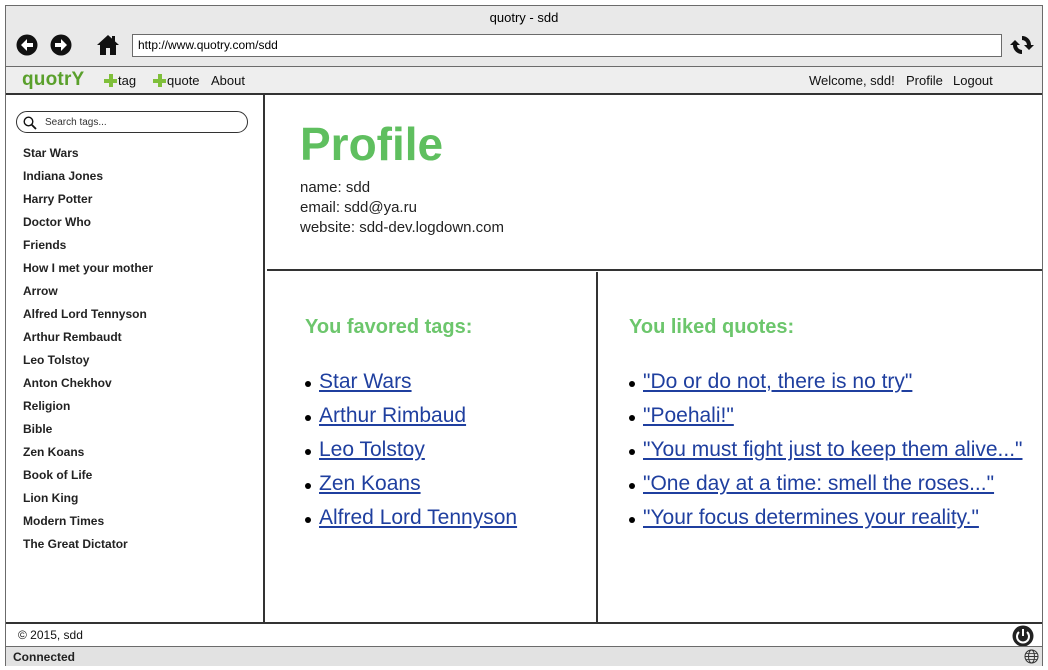  I want to click on status-bar: Connected, so click(524, 656).